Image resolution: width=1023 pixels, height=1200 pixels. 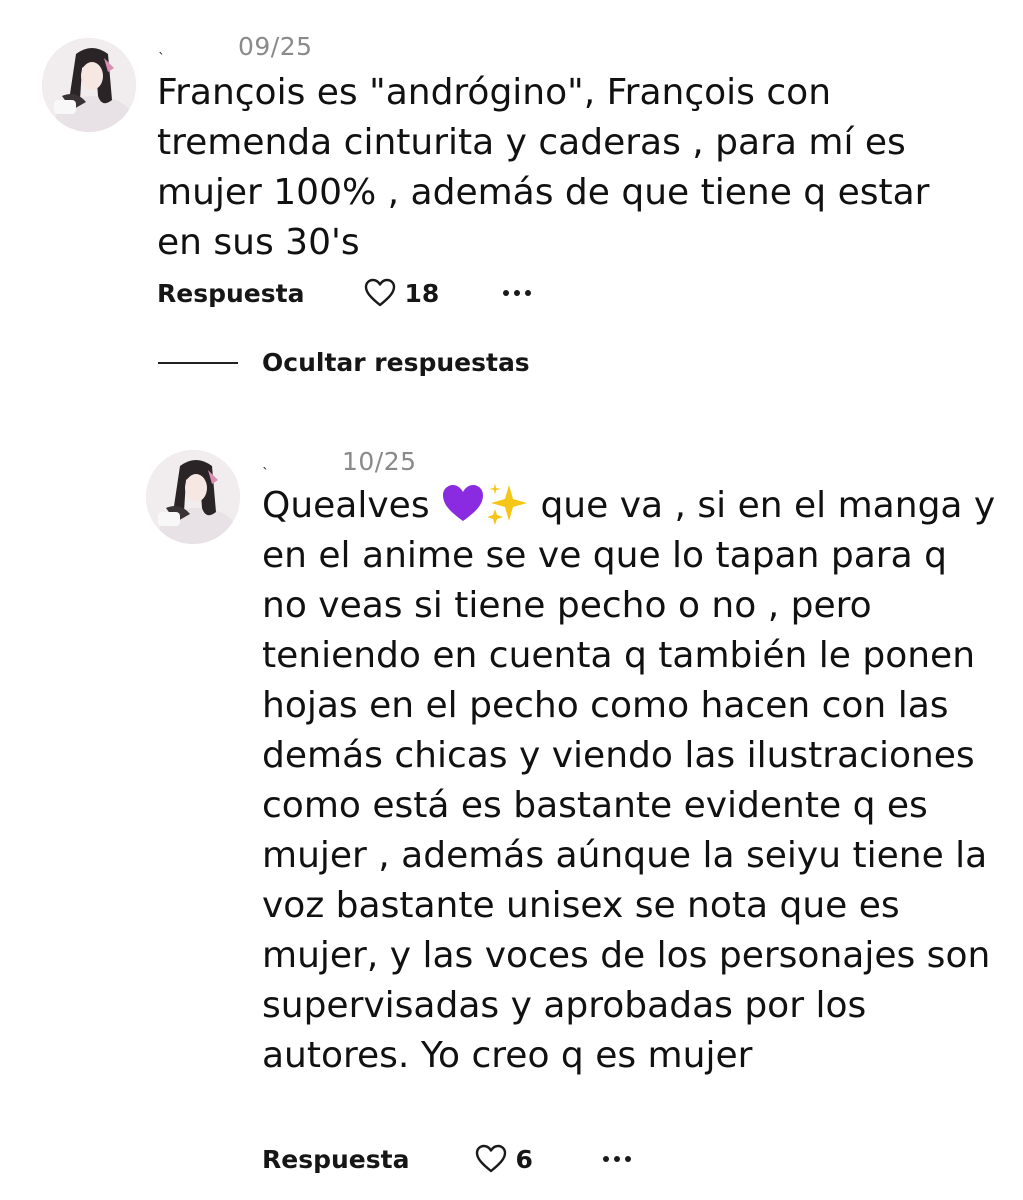 I want to click on comment-date: 09/25, so click(x=275, y=46).